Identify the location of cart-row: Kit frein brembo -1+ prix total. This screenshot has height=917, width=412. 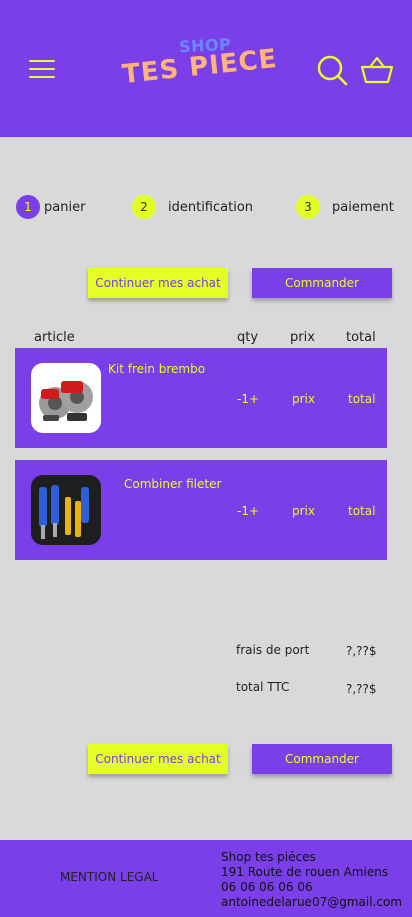
(201, 398).